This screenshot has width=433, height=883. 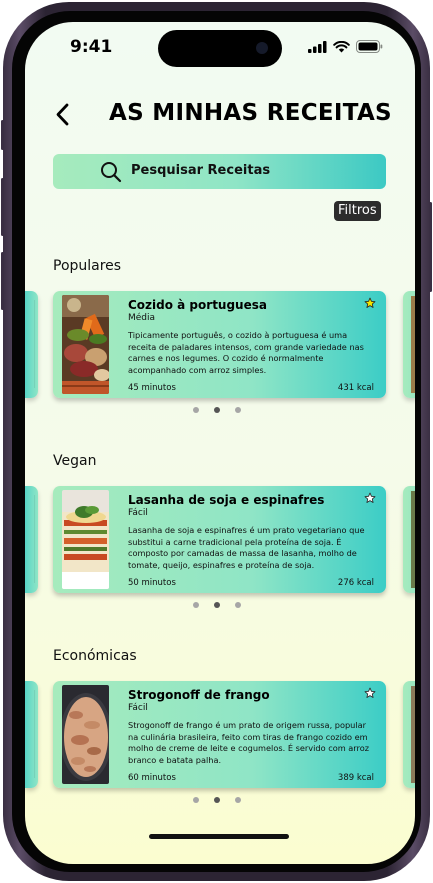 What do you see at coordinates (369, 46) in the screenshot?
I see `battery-icon` at bounding box center [369, 46].